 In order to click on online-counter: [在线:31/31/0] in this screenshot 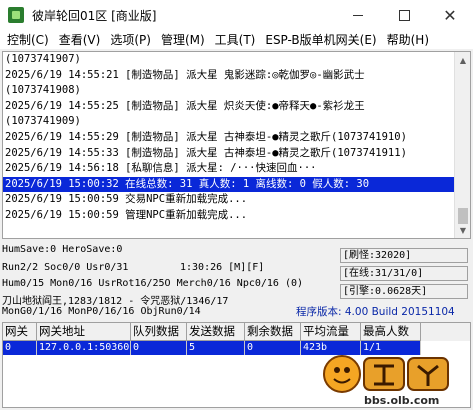, I will do `click(404, 273)`.